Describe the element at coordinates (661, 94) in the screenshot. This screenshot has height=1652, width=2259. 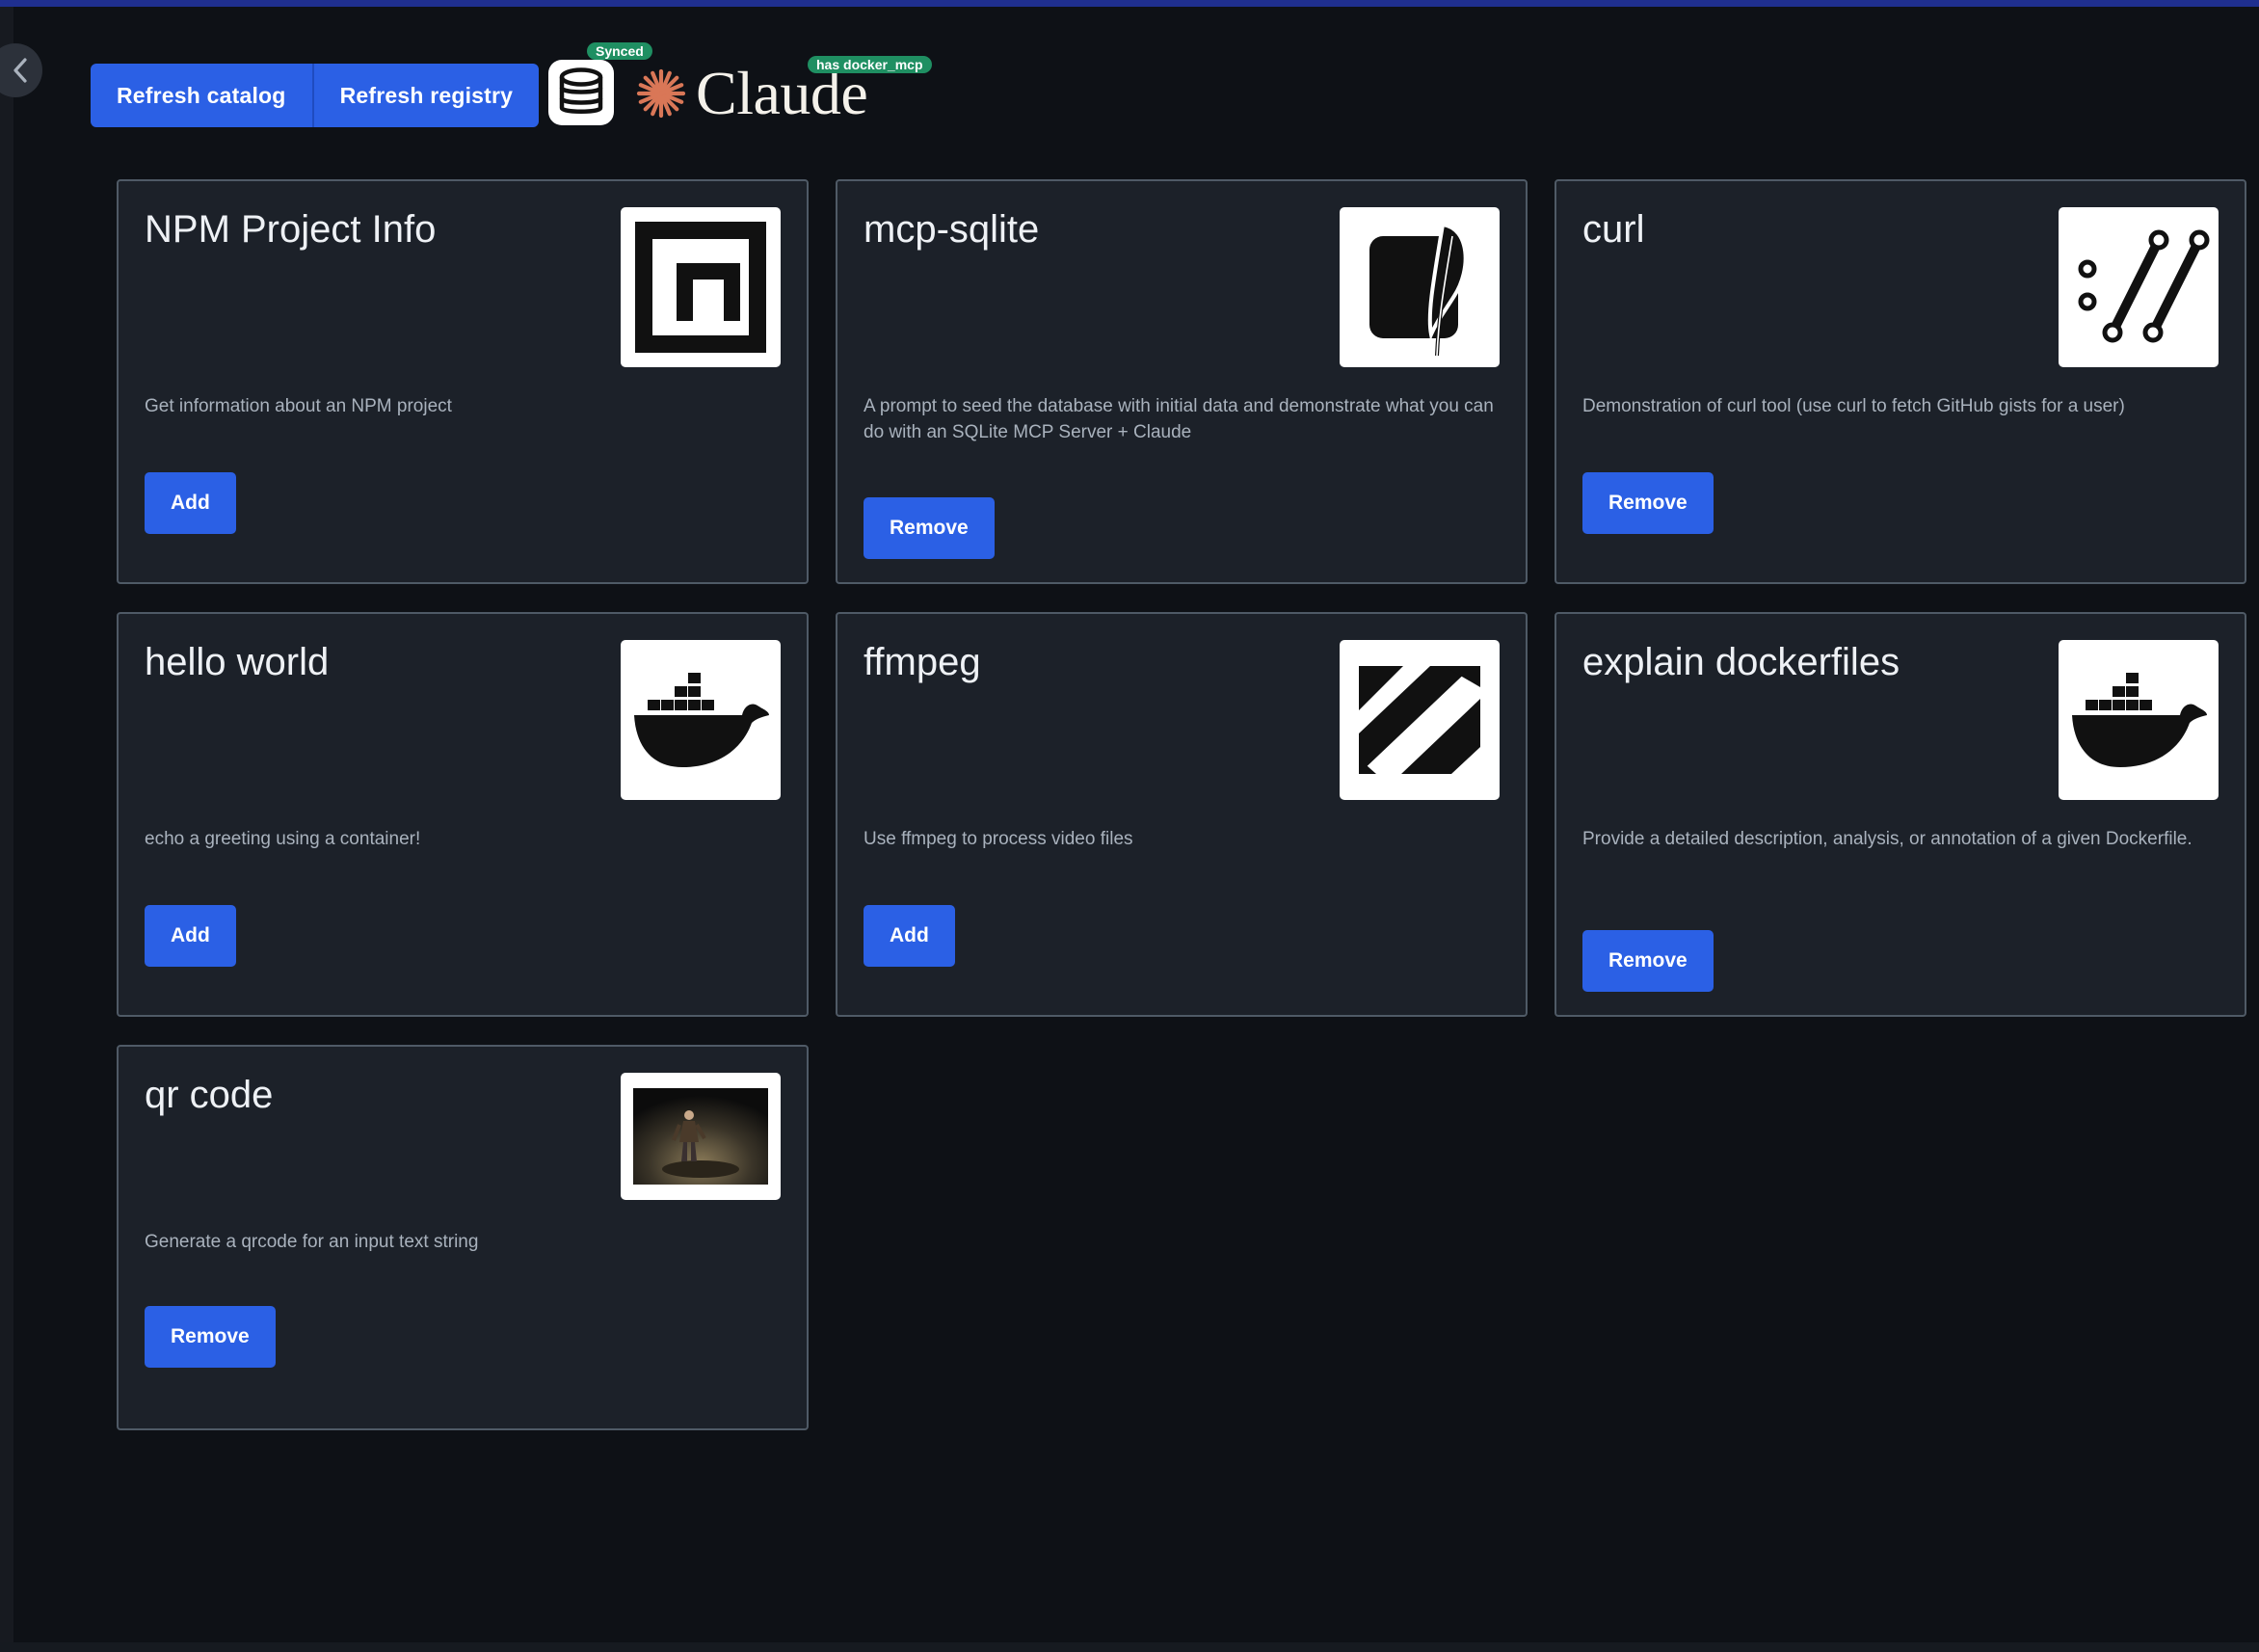
I see `claude-starburst-icon` at that location.